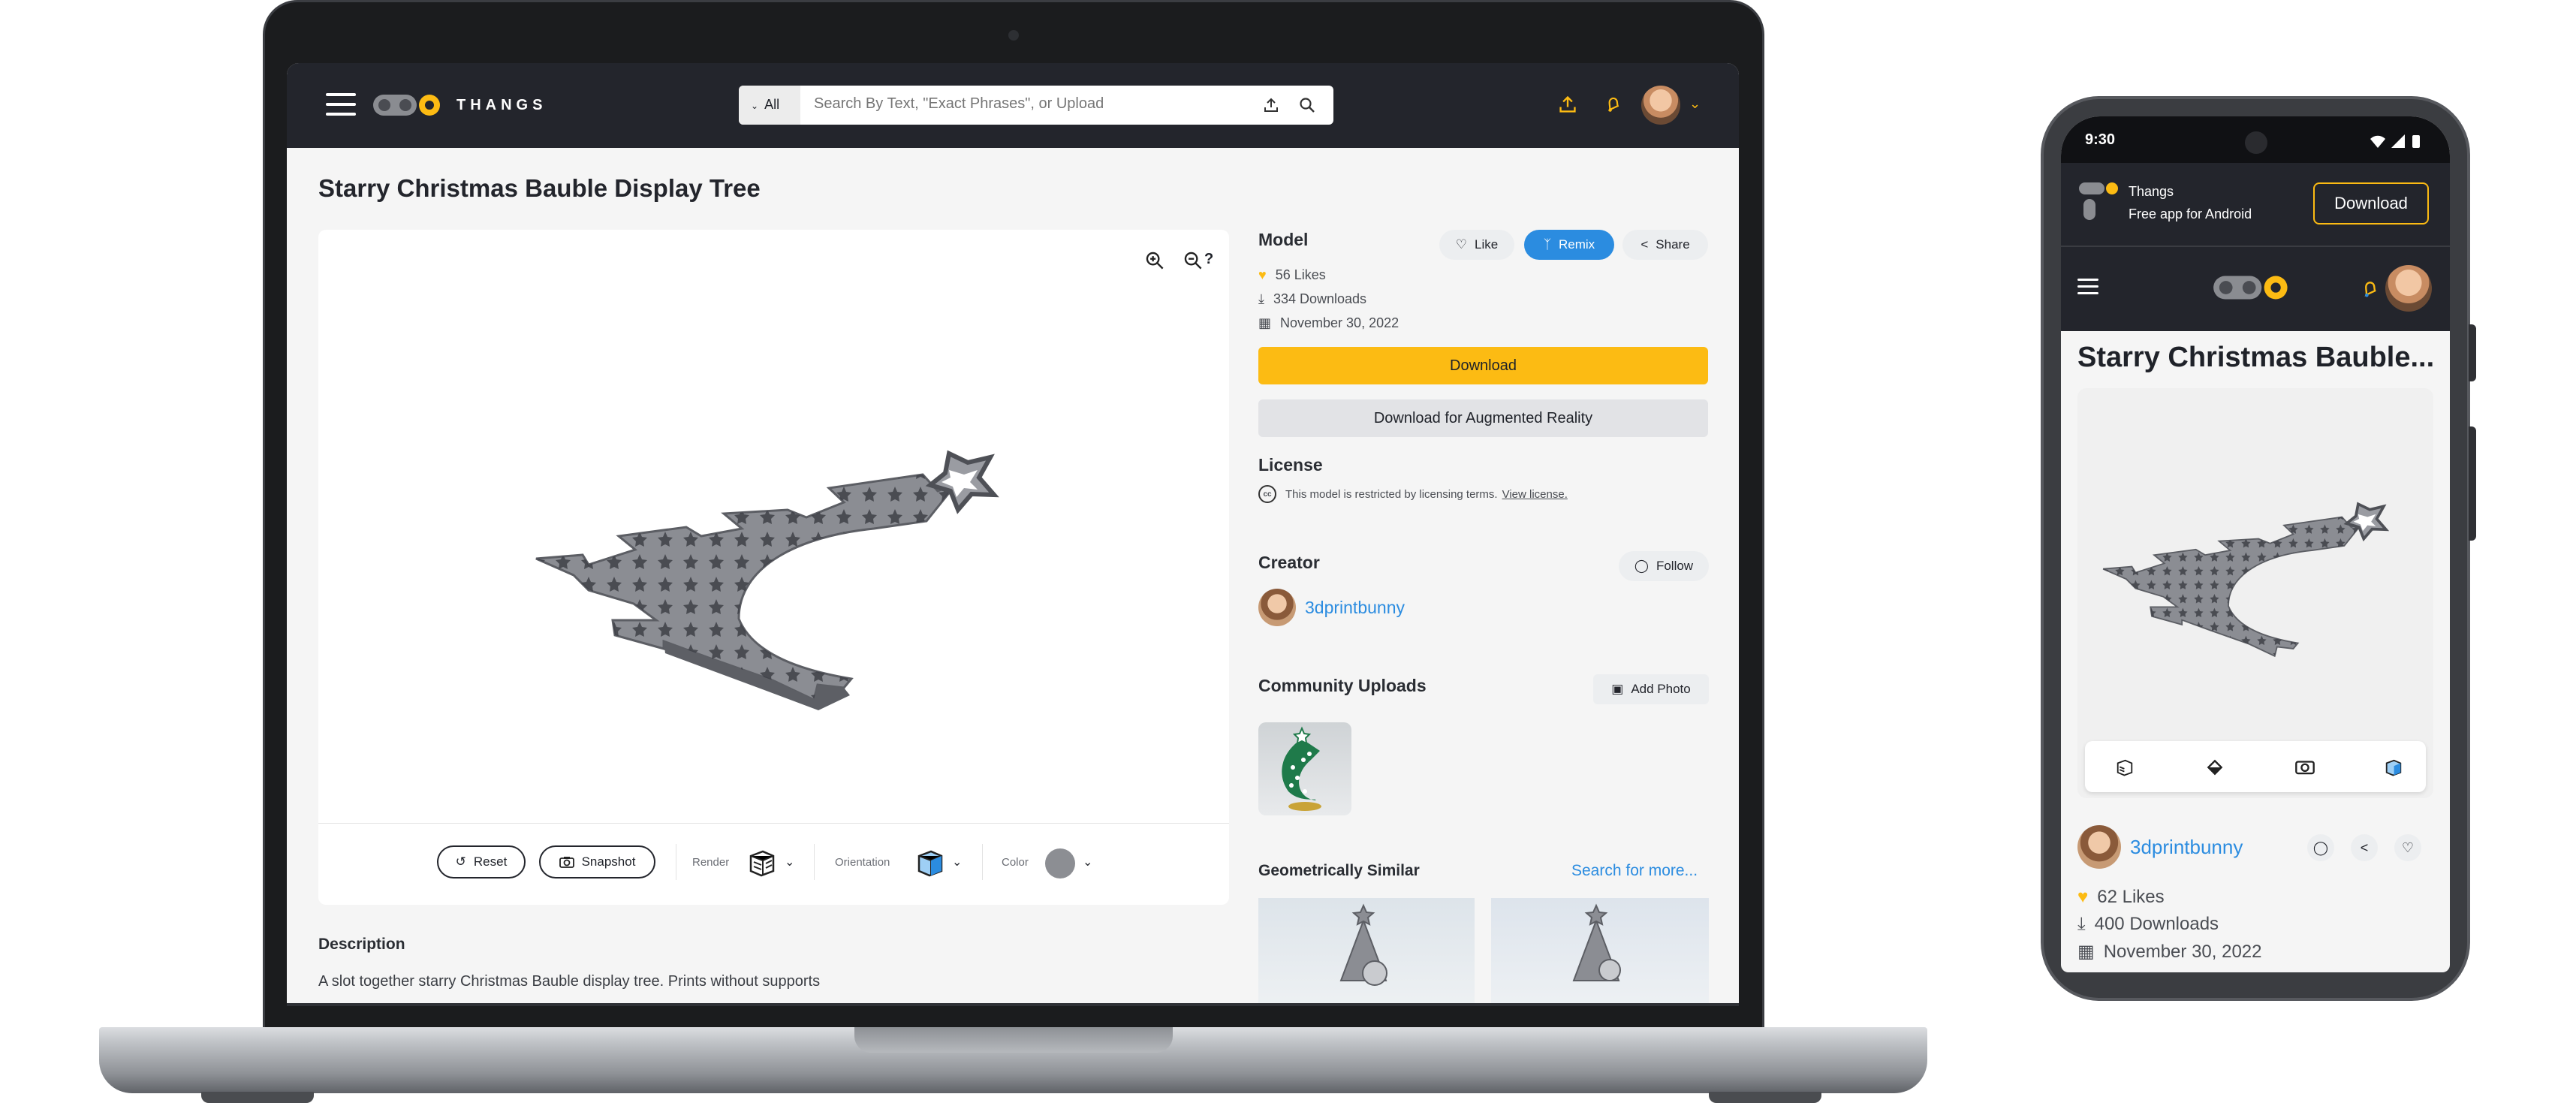 This screenshot has height=1103, width=2576. I want to click on snapshot-button: Snapshot, so click(597, 861).